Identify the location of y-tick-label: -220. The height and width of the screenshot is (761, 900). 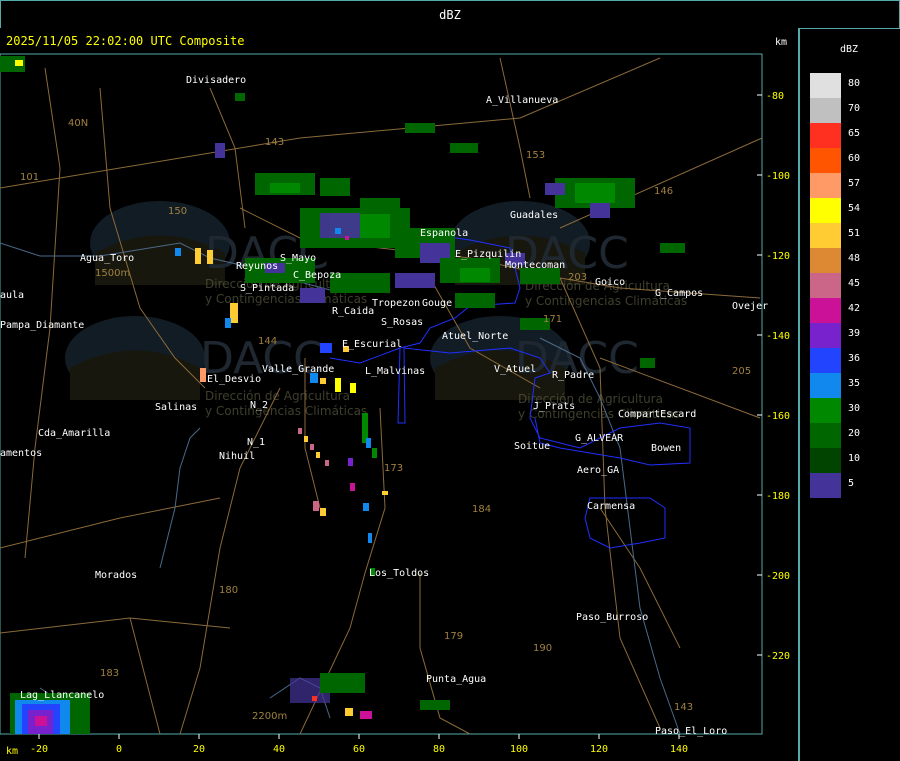
(778, 656).